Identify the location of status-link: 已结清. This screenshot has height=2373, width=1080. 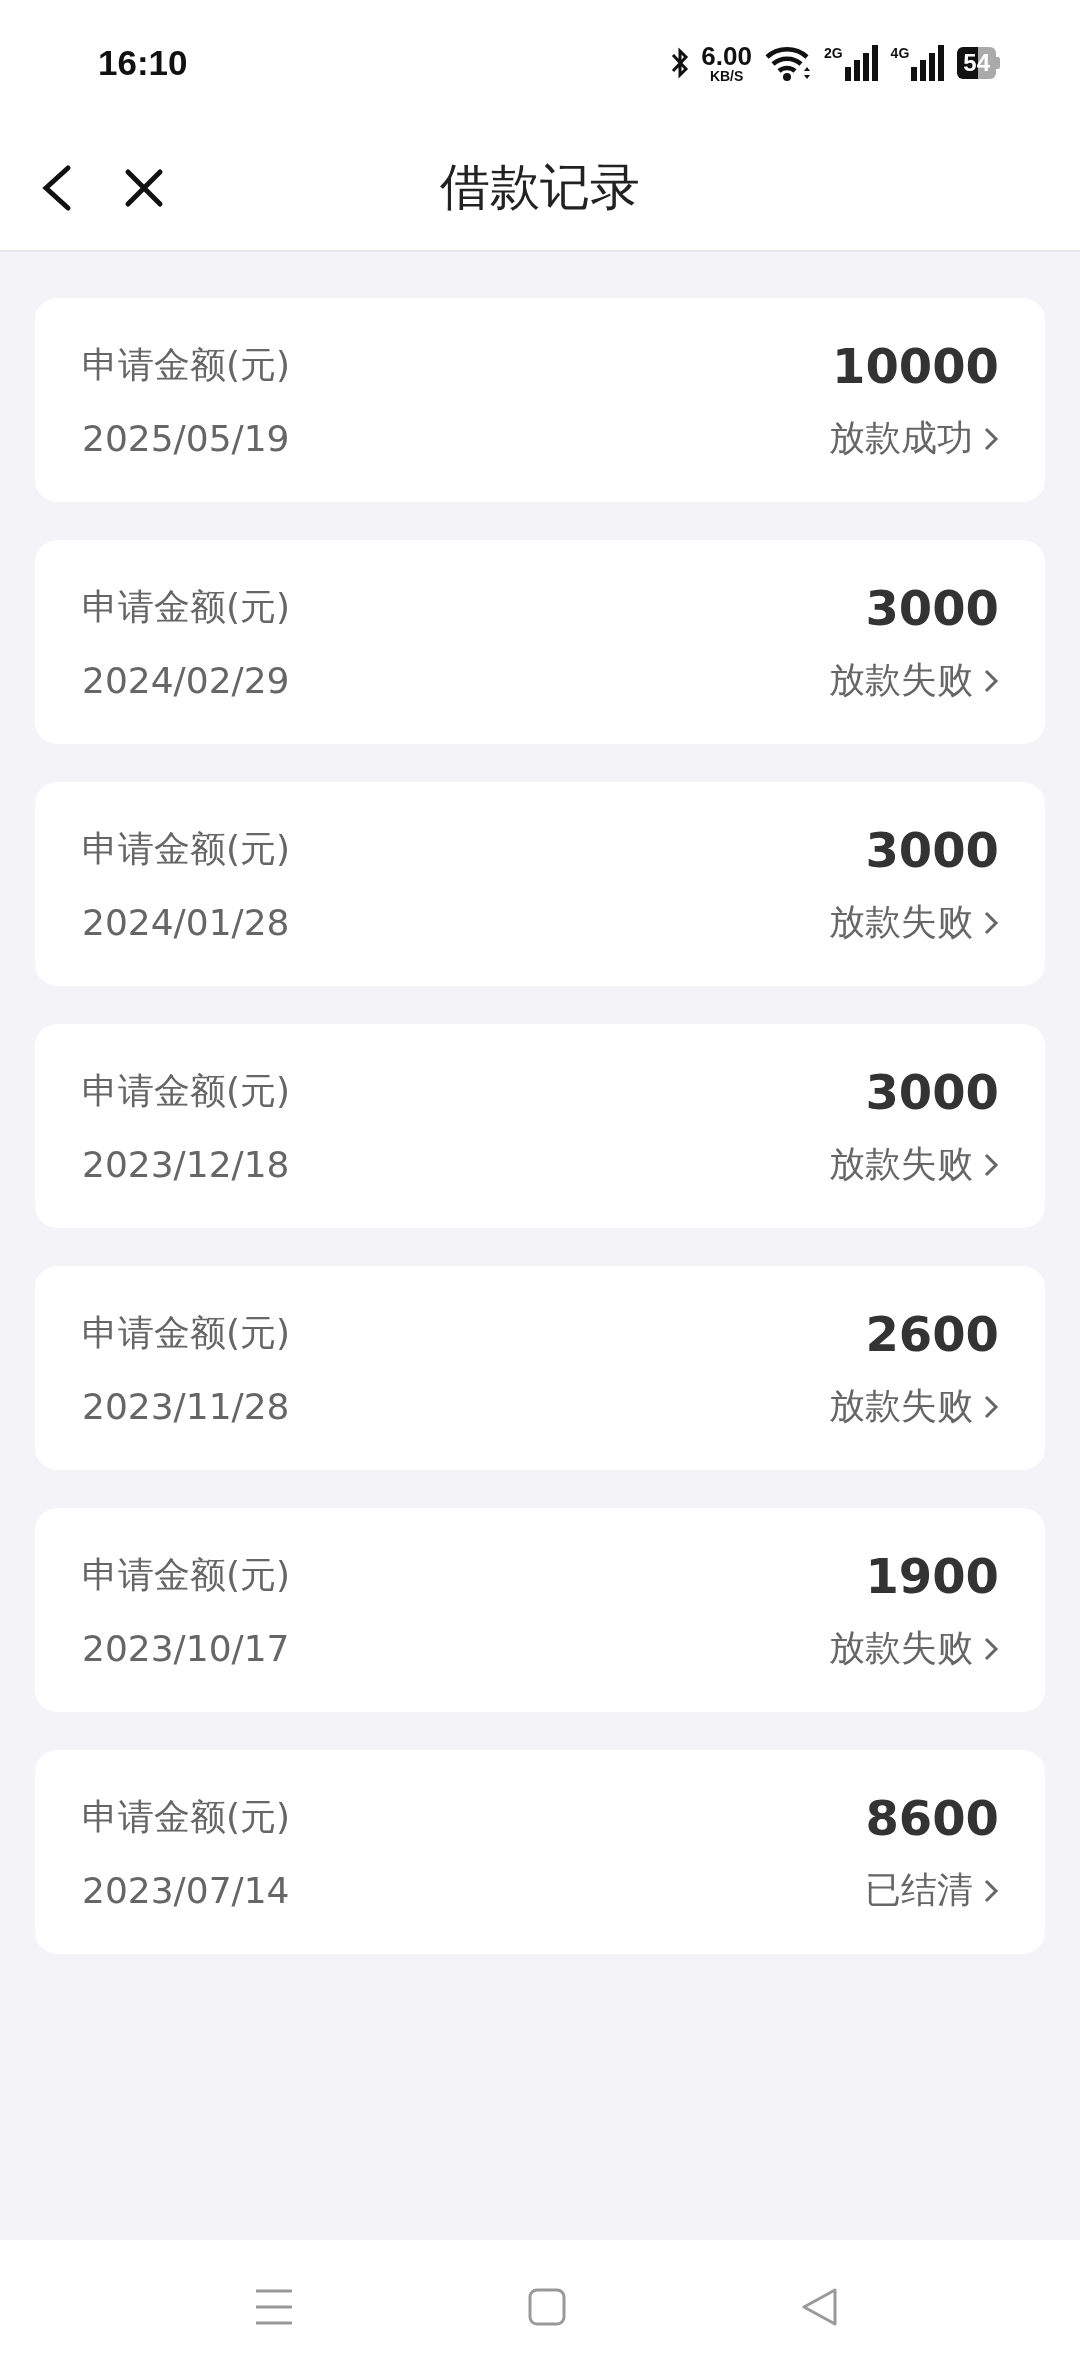
(932, 1890).